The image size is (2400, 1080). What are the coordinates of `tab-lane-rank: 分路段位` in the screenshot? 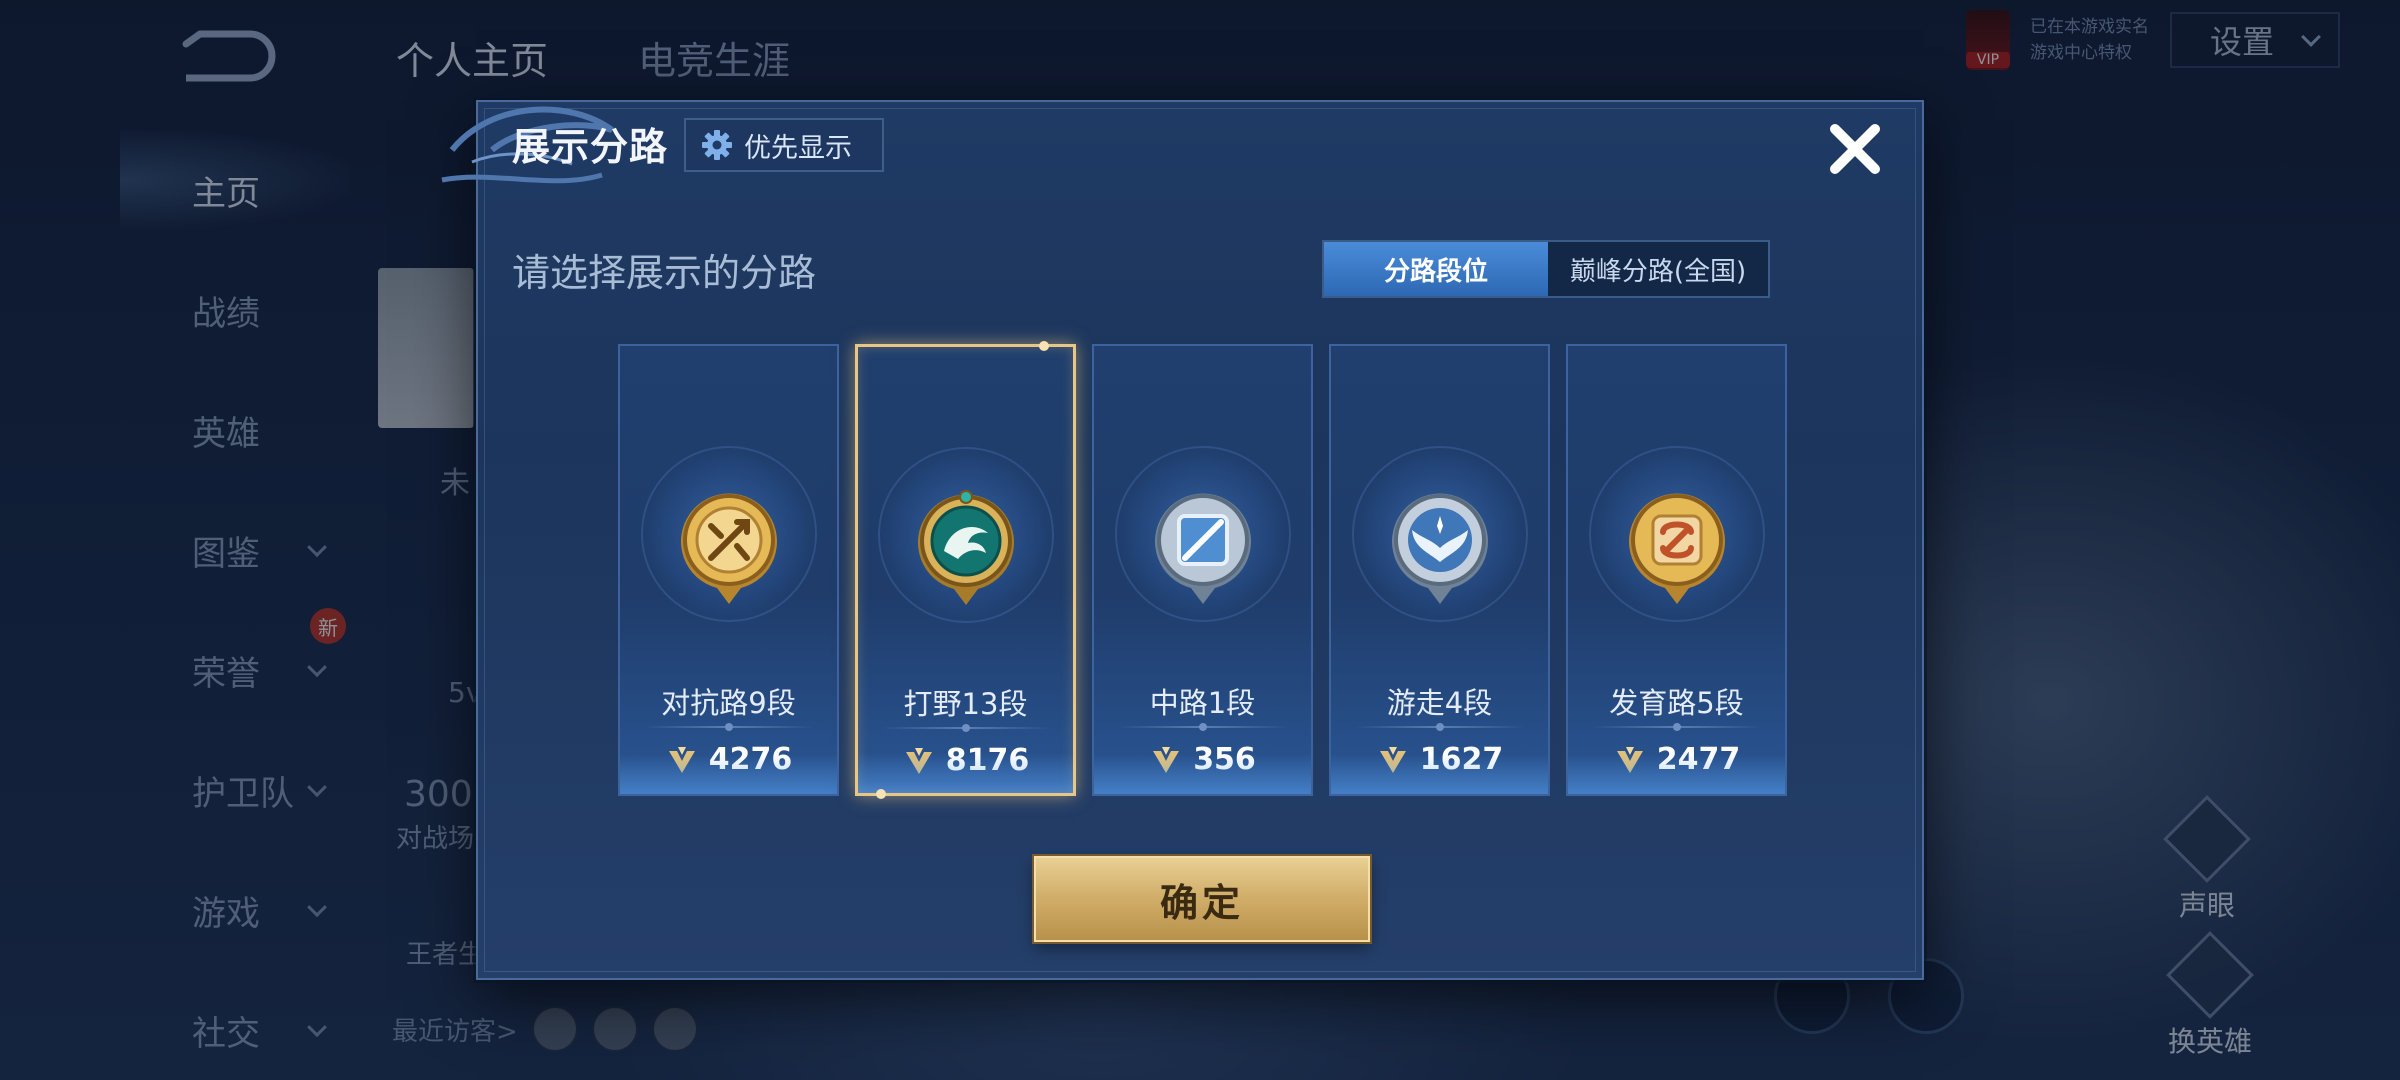 It's located at (1436, 269).